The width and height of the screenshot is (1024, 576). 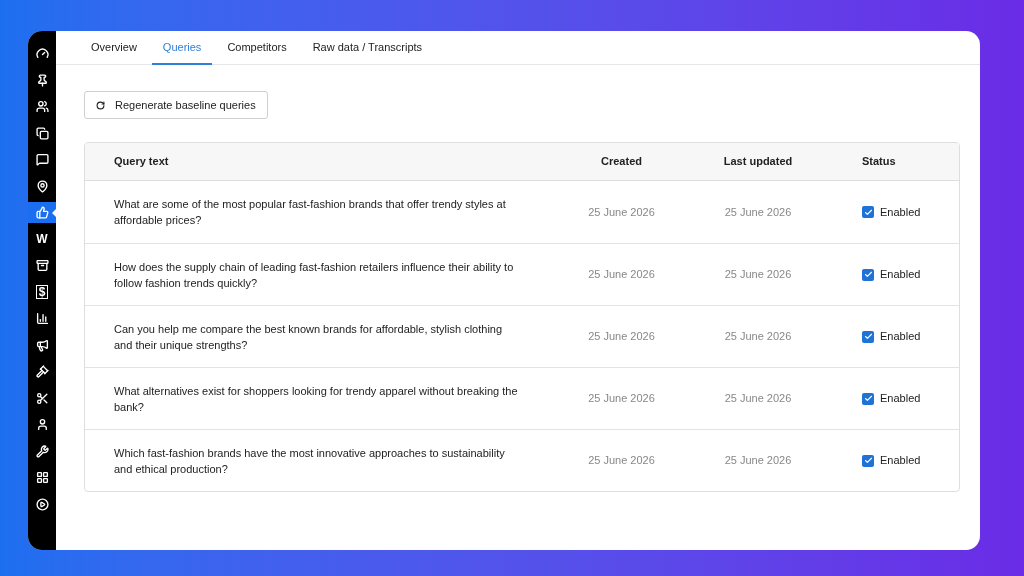 I want to click on gauge-icon, so click(x=42, y=53).